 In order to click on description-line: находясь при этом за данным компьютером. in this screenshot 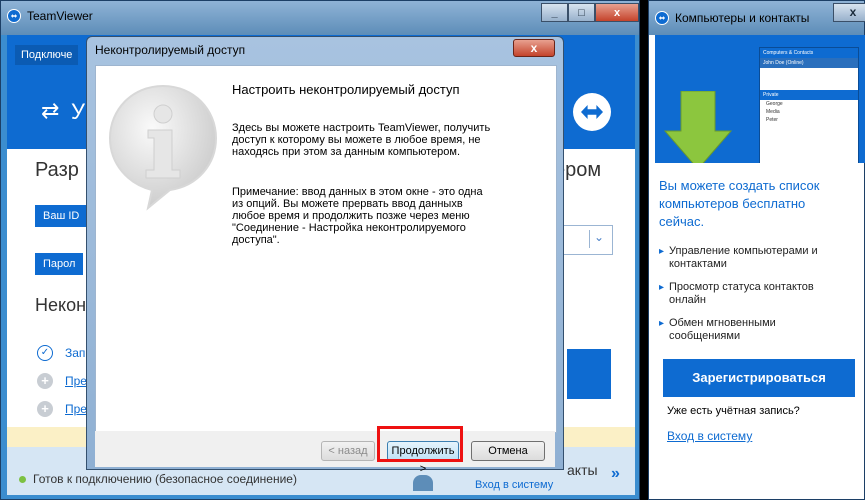, I will do `click(346, 152)`.